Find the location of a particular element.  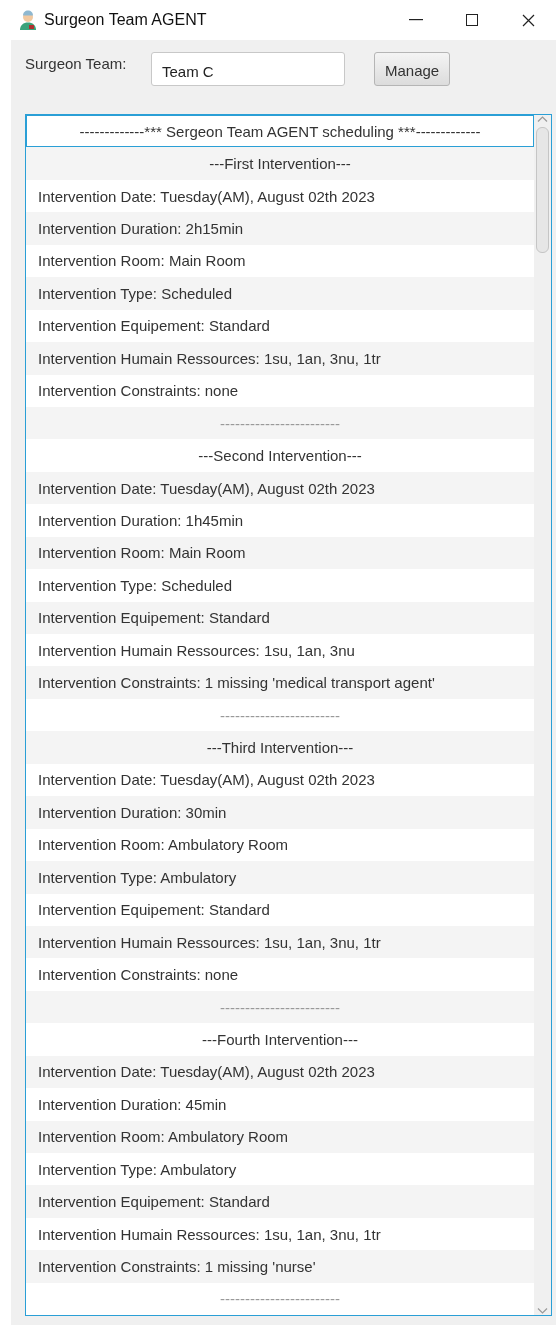

intervention-title-row: ---First Intervention--- is located at coordinates (280, 163).